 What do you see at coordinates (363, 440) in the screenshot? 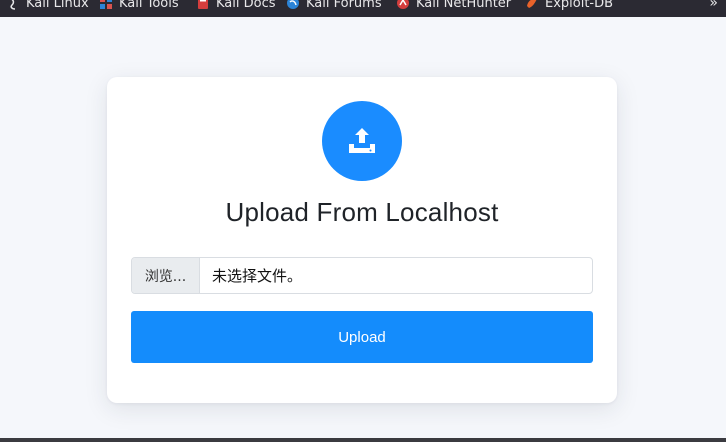
I see `bottom-edge-bar` at bounding box center [363, 440].